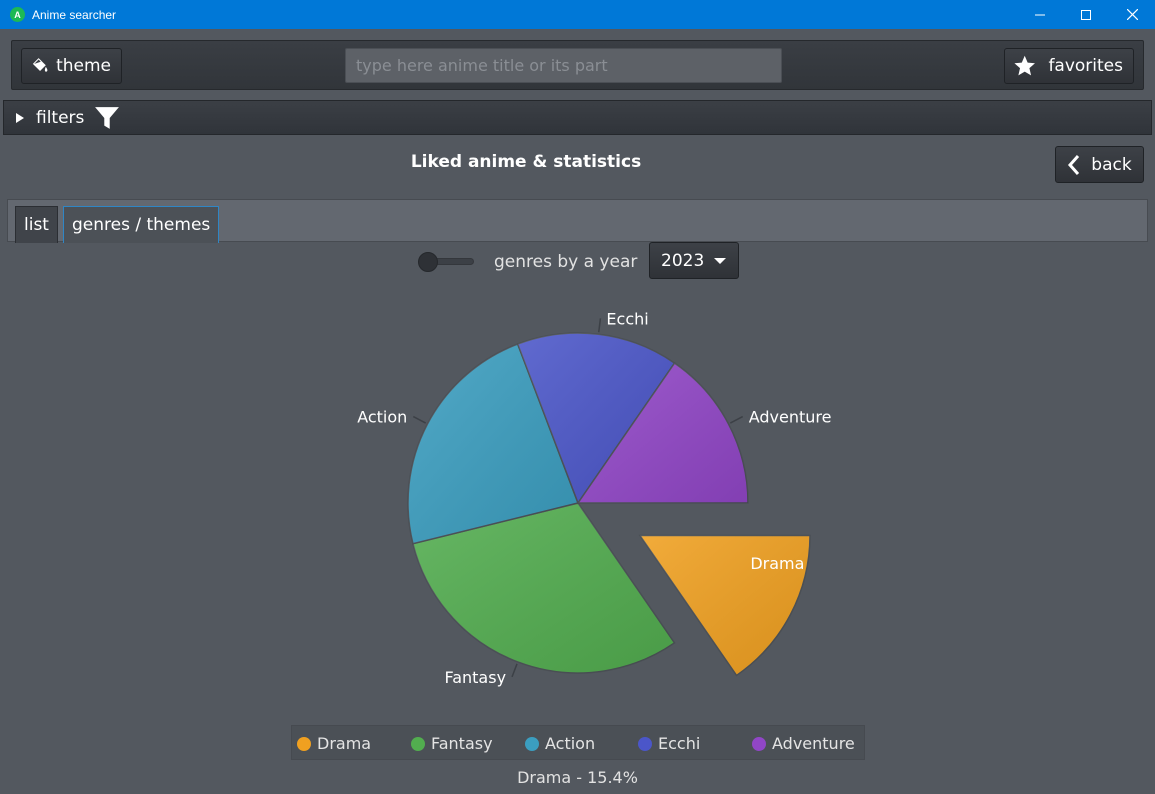 The image size is (1155, 794). Describe the element at coordinates (570, 743) in the screenshot. I see `legend-label: Action` at that location.